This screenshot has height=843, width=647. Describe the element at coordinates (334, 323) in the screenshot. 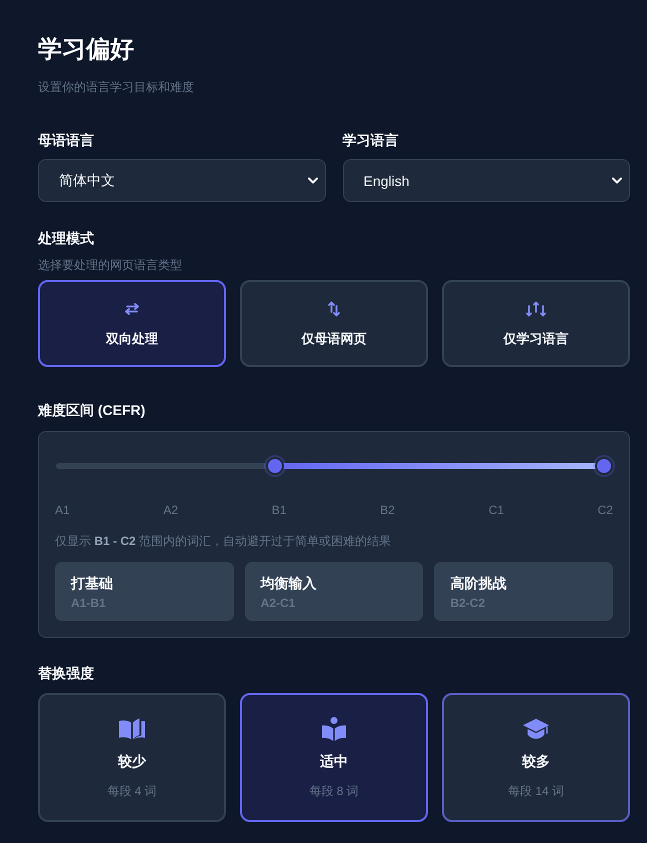

I see `mode-option-card: 仅母语网页` at that location.